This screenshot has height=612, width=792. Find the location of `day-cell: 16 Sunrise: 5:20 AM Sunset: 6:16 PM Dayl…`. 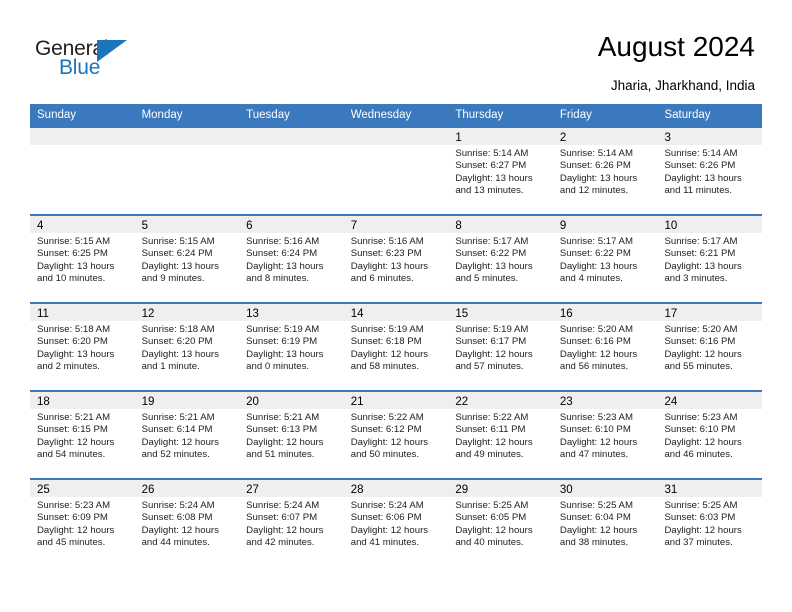

day-cell: 16 Sunrise: 5:20 AM Sunset: 6:16 PM Dayl… is located at coordinates (605, 347).